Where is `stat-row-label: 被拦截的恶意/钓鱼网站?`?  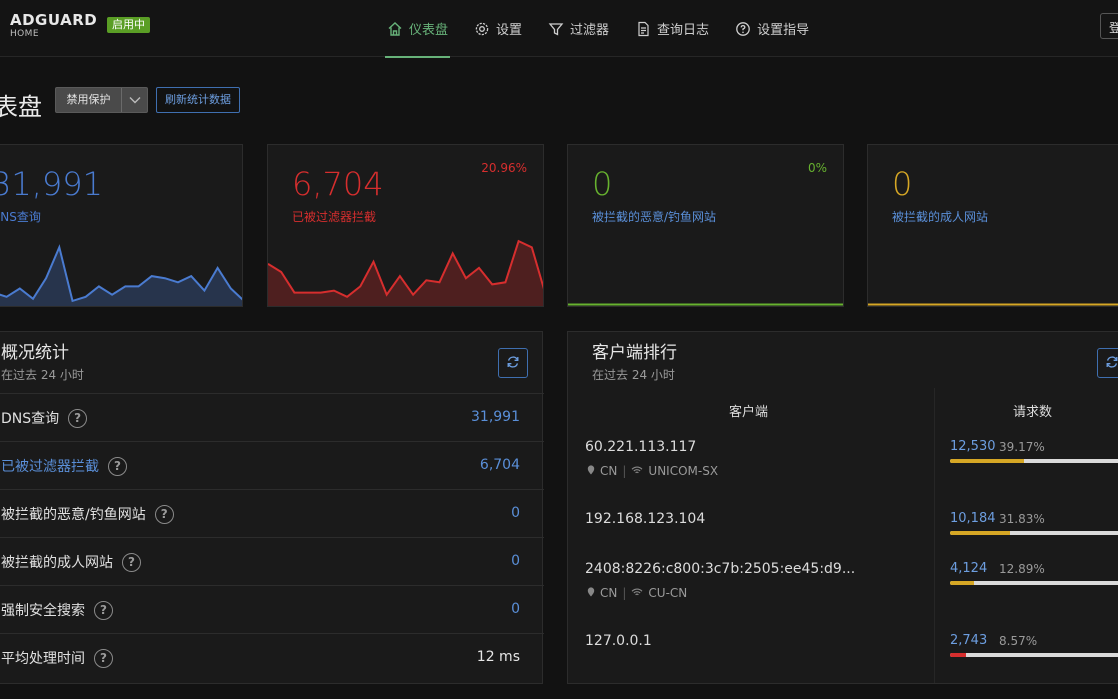
stat-row-label: 被拦截的恶意/钓鱼网站? is located at coordinates (87, 514).